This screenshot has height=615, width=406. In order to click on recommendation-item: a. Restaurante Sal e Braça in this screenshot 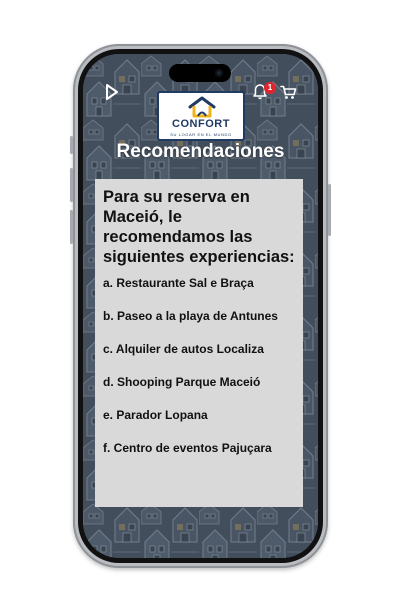, I will do `click(199, 283)`.